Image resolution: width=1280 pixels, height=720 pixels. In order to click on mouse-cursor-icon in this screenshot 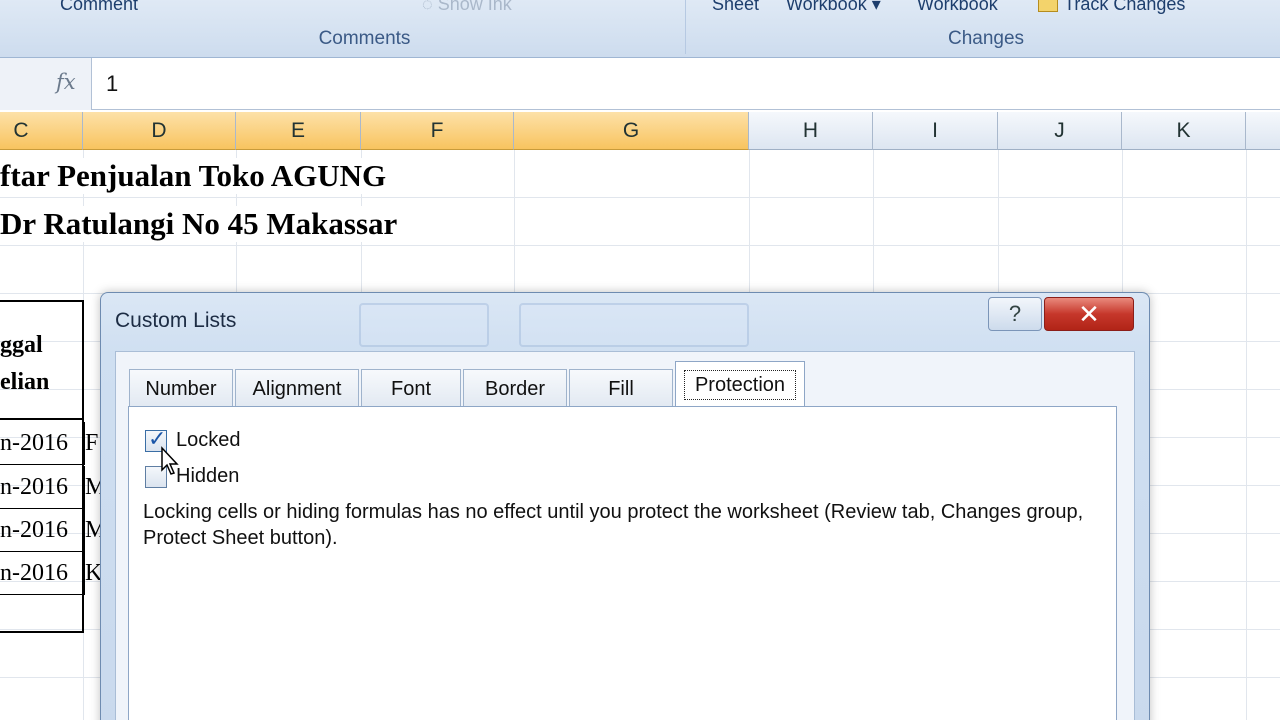, I will do `click(170, 460)`.